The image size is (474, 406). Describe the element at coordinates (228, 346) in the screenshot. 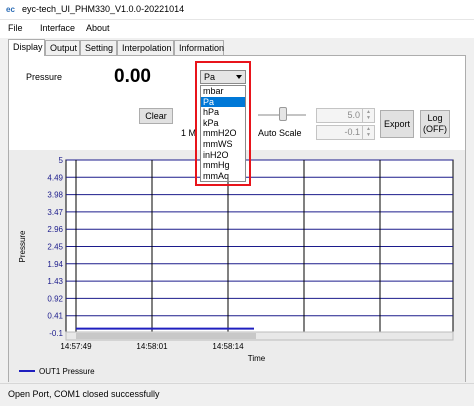

I see `x-tick-label: 14:58:14` at that location.